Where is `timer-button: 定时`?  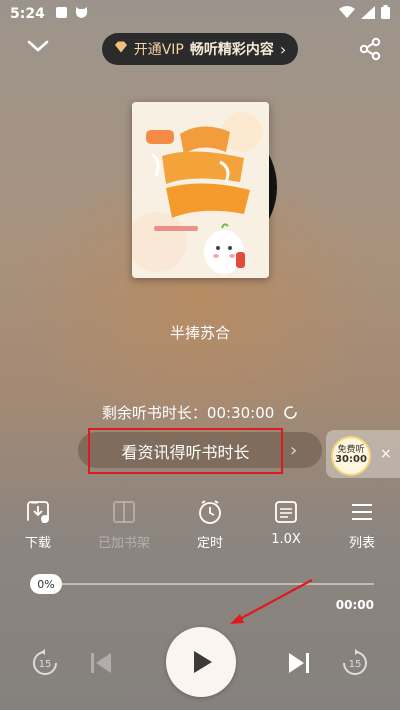
timer-button: 定时 is located at coordinates (210, 524).